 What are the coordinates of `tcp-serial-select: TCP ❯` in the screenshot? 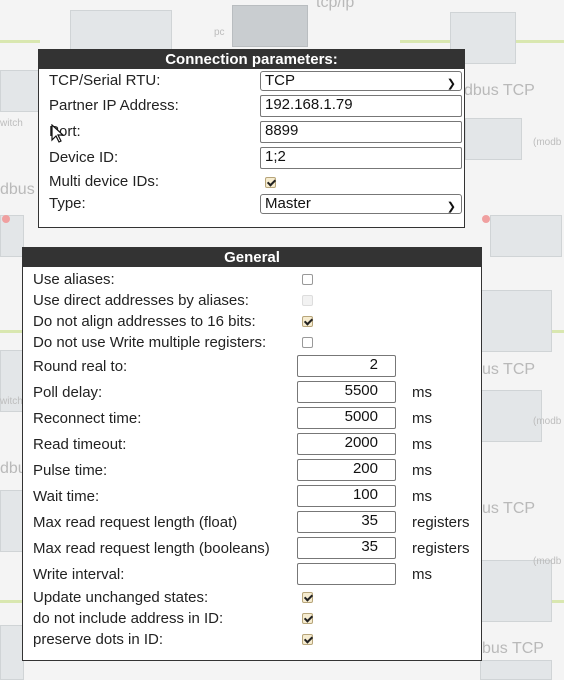 It's located at (361, 81).